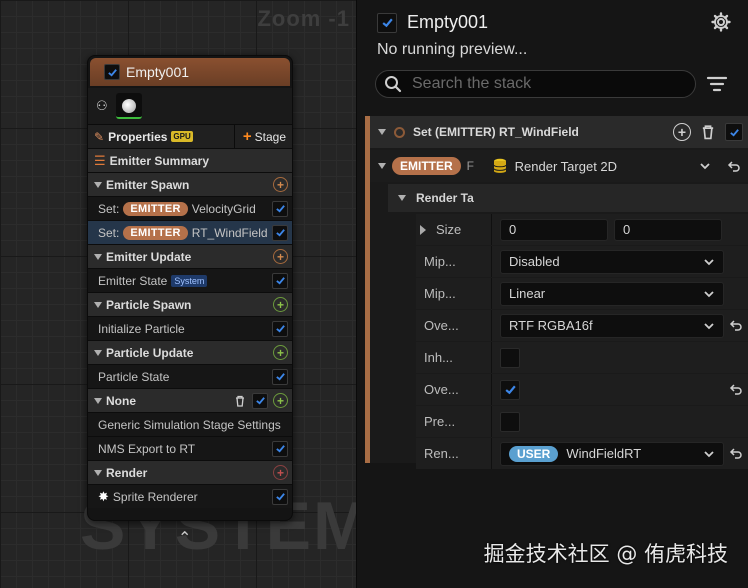 The image size is (748, 588). I want to click on section-label: Particle Spawn, so click(149, 304).